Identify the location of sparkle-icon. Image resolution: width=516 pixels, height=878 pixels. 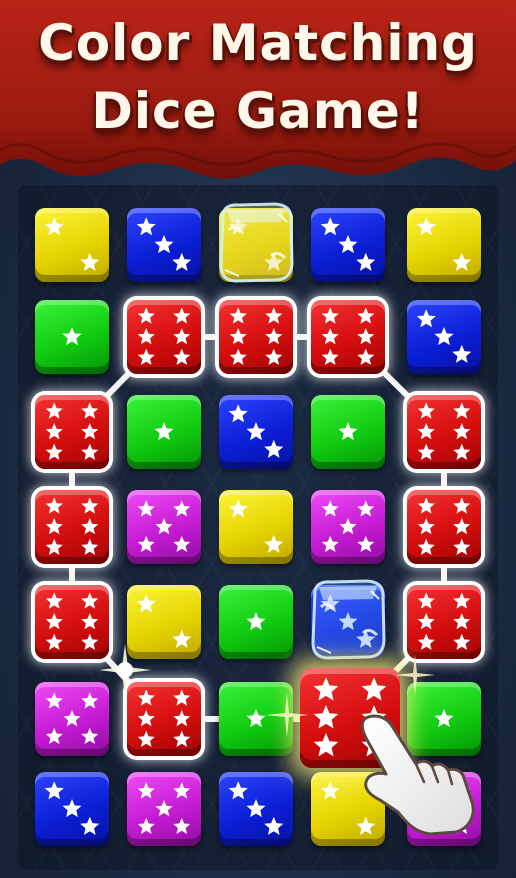
(415, 675).